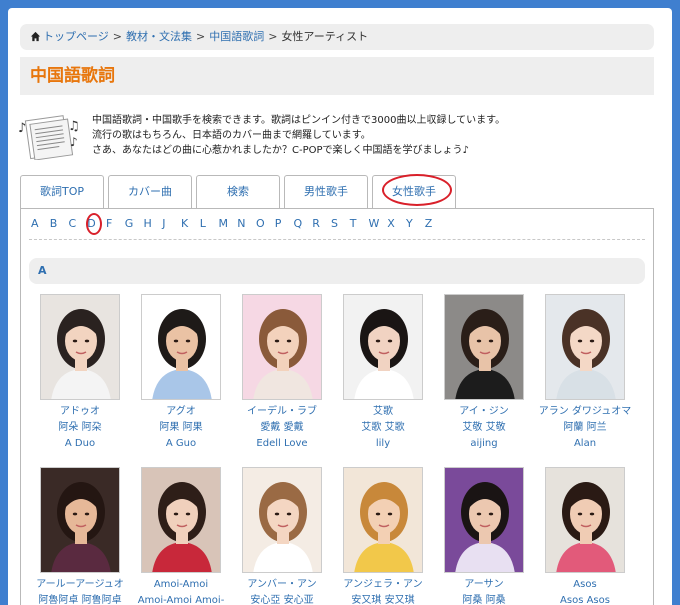 This screenshot has width=680, height=605. I want to click on artist-card: 艾歌 艾歌 艾歌 lily, so click(383, 373).